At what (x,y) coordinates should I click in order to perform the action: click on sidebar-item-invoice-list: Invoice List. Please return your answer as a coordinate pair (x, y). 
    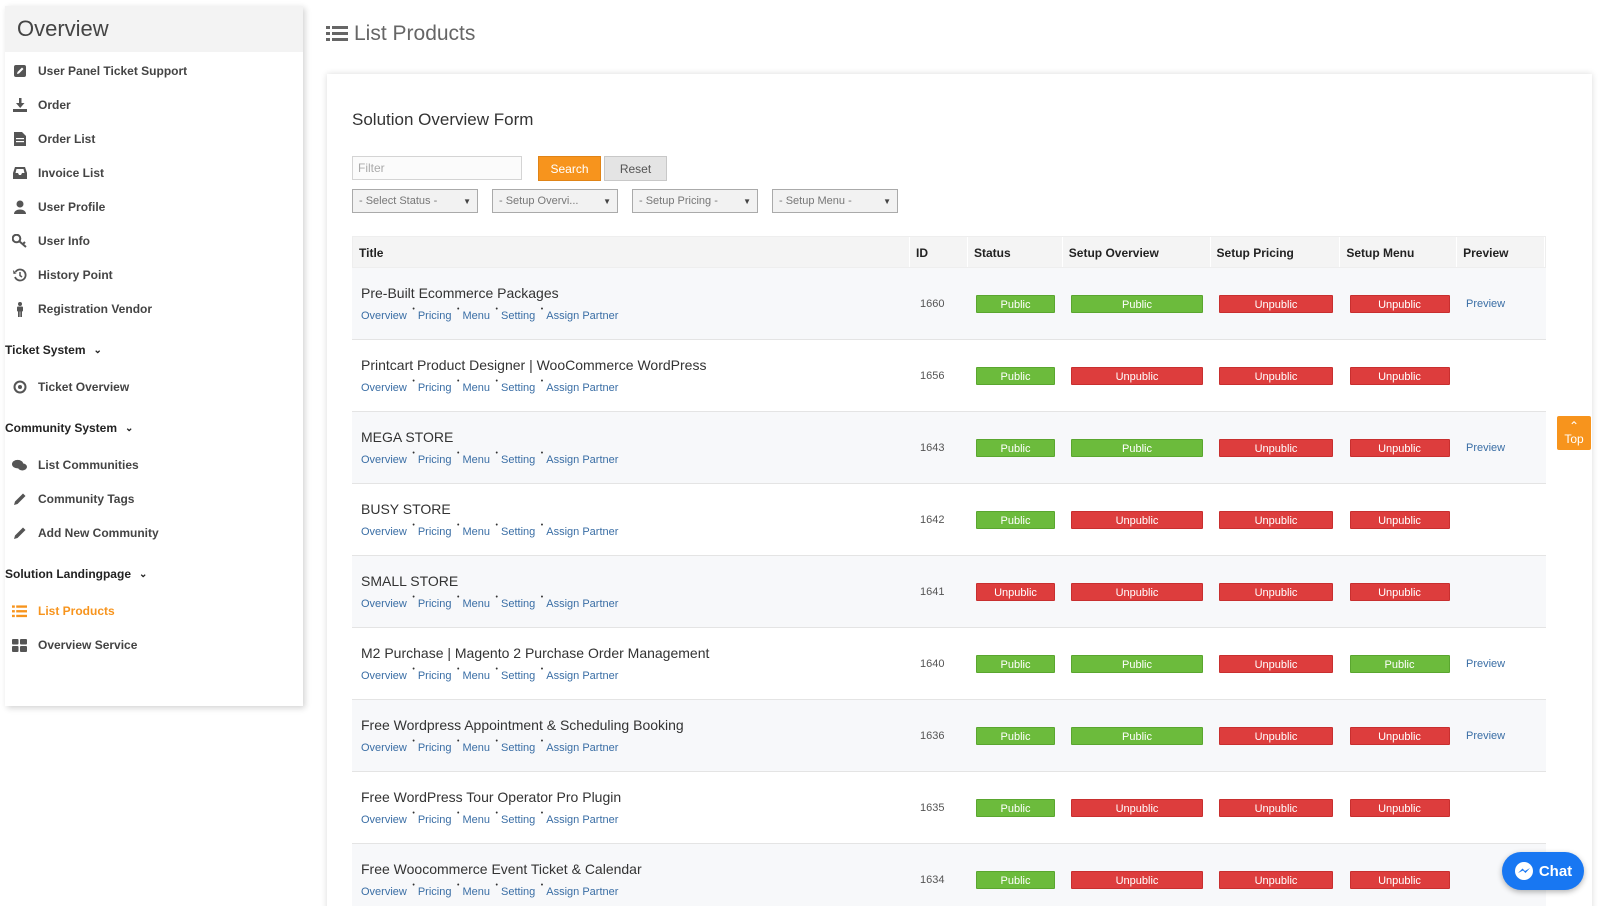
    Looking at the image, I should click on (154, 173).